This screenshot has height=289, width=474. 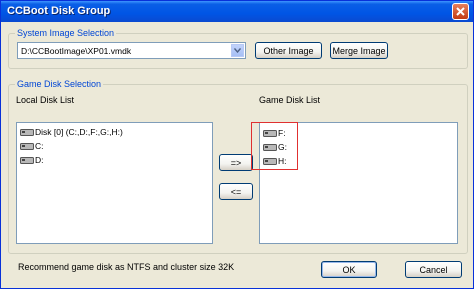 I want to click on ok-button: OK, so click(x=349, y=269).